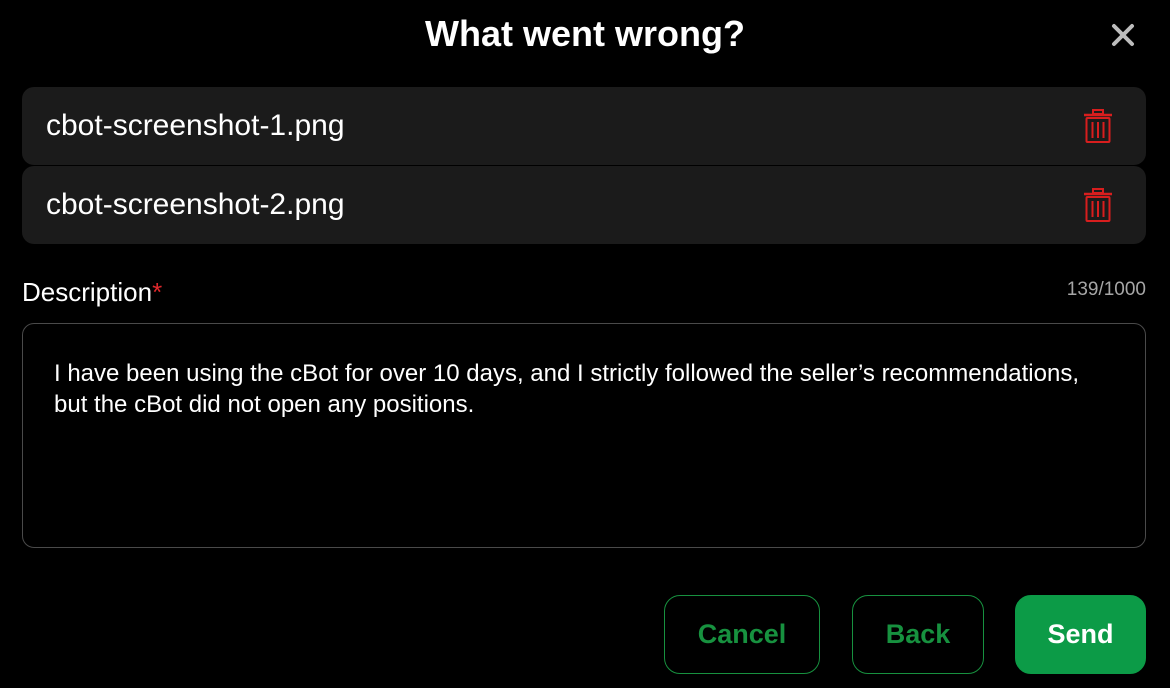 This screenshot has width=1170, height=688. What do you see at coordinates (87, 292) in the screenshot?
I see `description-label-text: Description` at bounding box center [87, 292].